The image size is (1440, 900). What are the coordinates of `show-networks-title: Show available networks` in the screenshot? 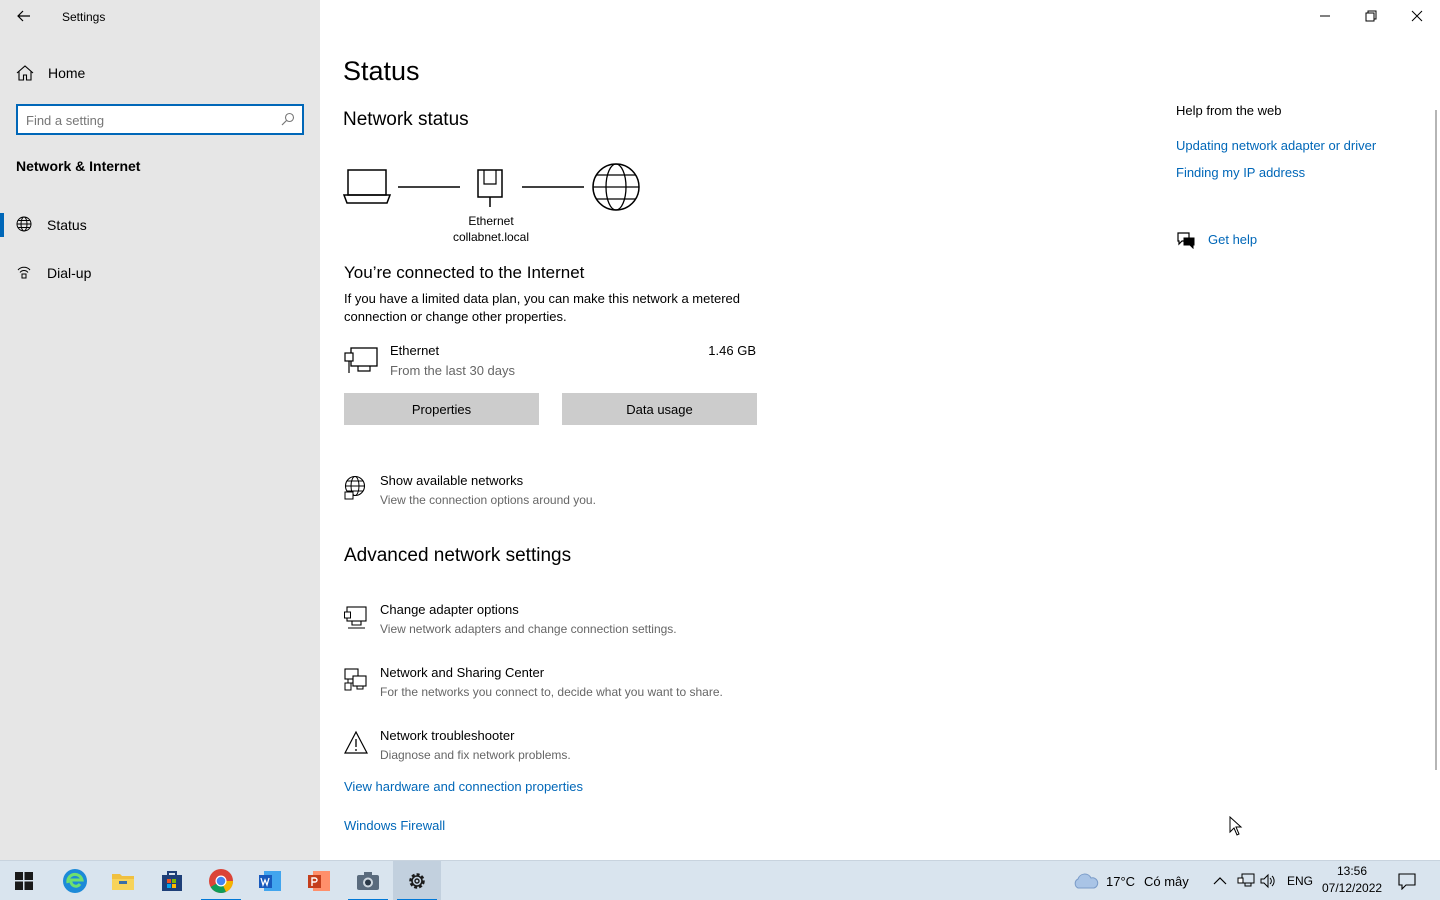 It's located at (452, 480).